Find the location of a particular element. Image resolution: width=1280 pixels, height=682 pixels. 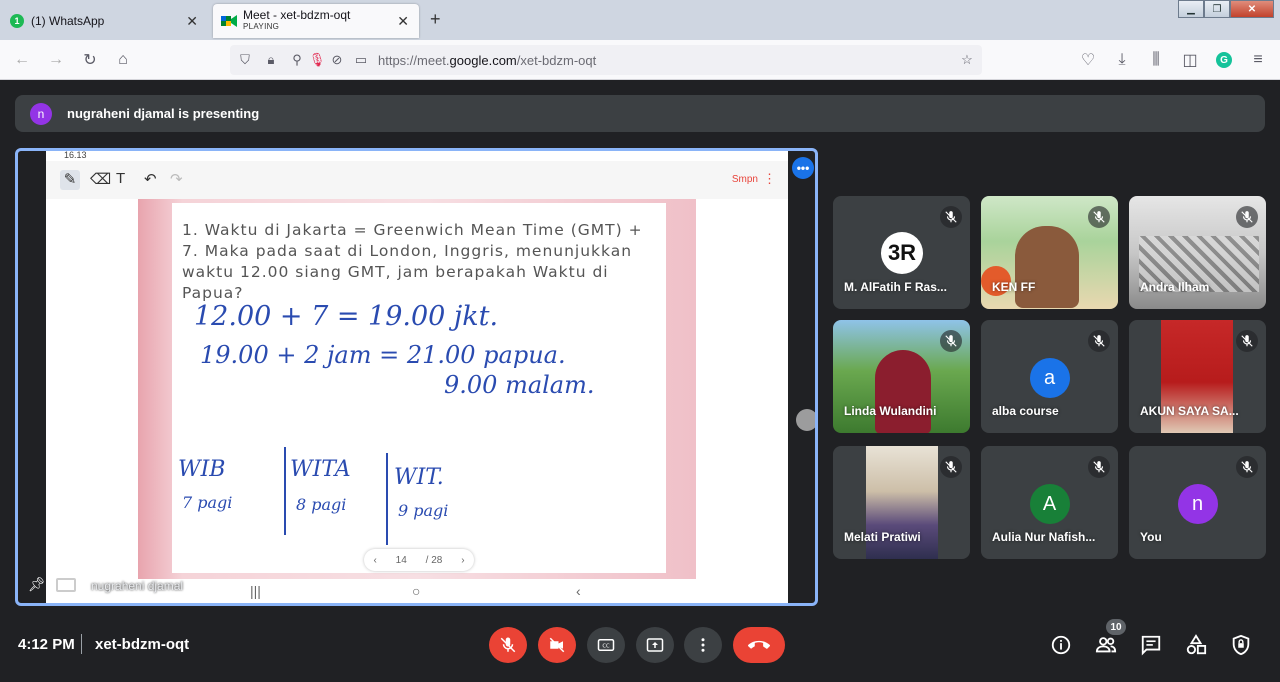

more-options-button is located at coordinates (703, 645).